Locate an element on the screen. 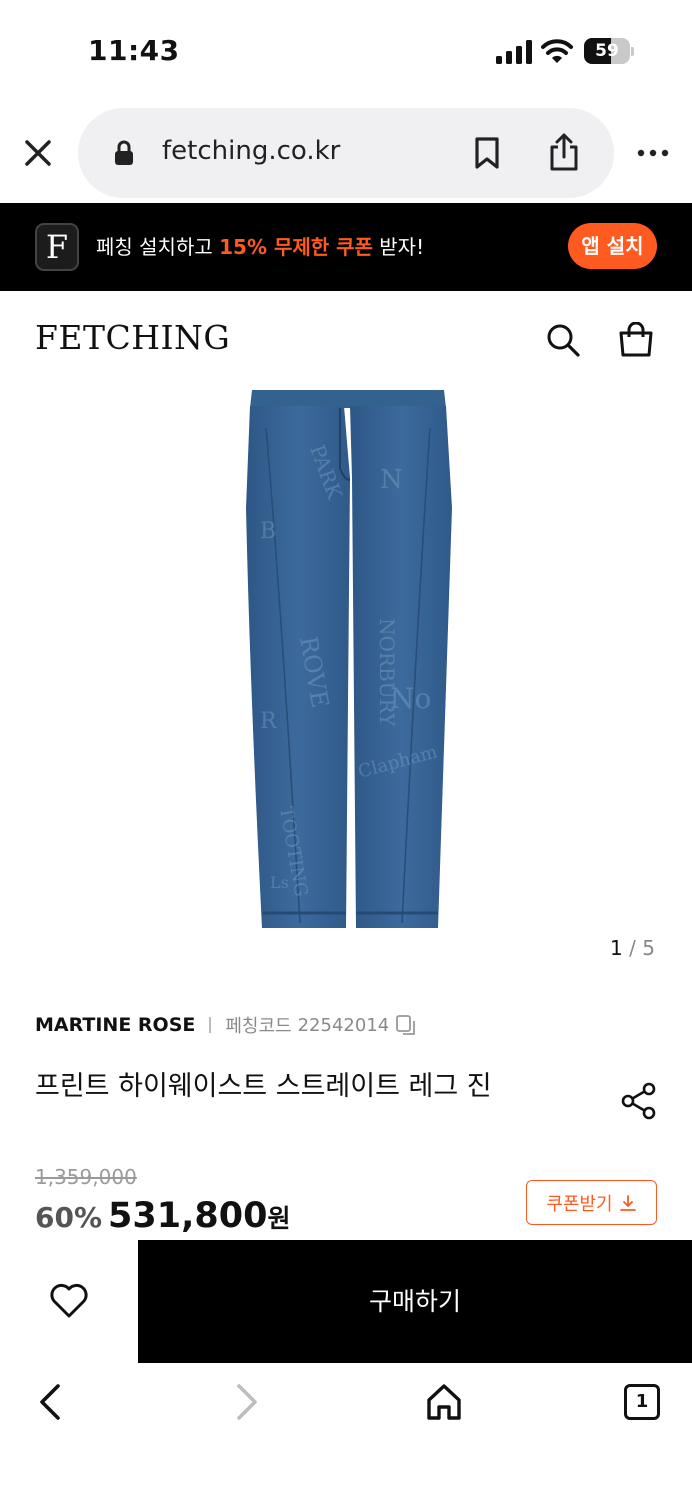  share-icon is located at coordinates (564, 152).